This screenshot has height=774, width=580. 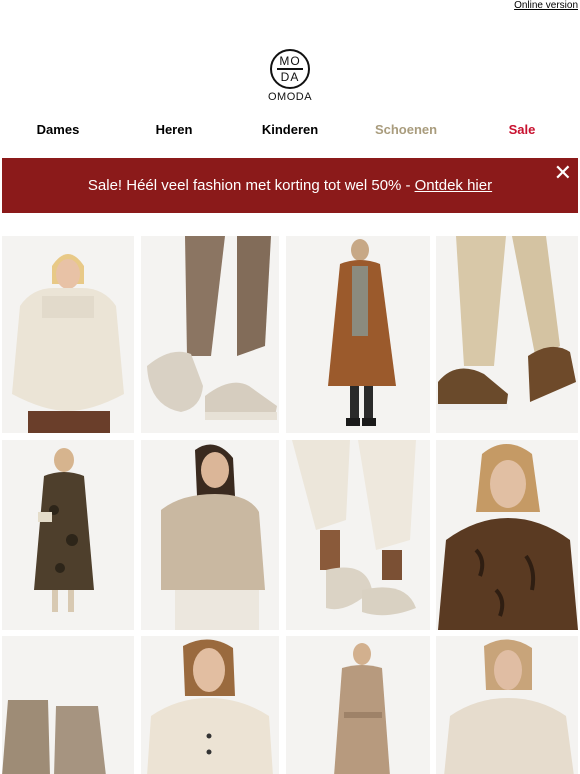 What do you see at coordinates (406, 131) in the screenshot?
I see `nav-schoenen: Schoenen` at bounding box center [406, 131].